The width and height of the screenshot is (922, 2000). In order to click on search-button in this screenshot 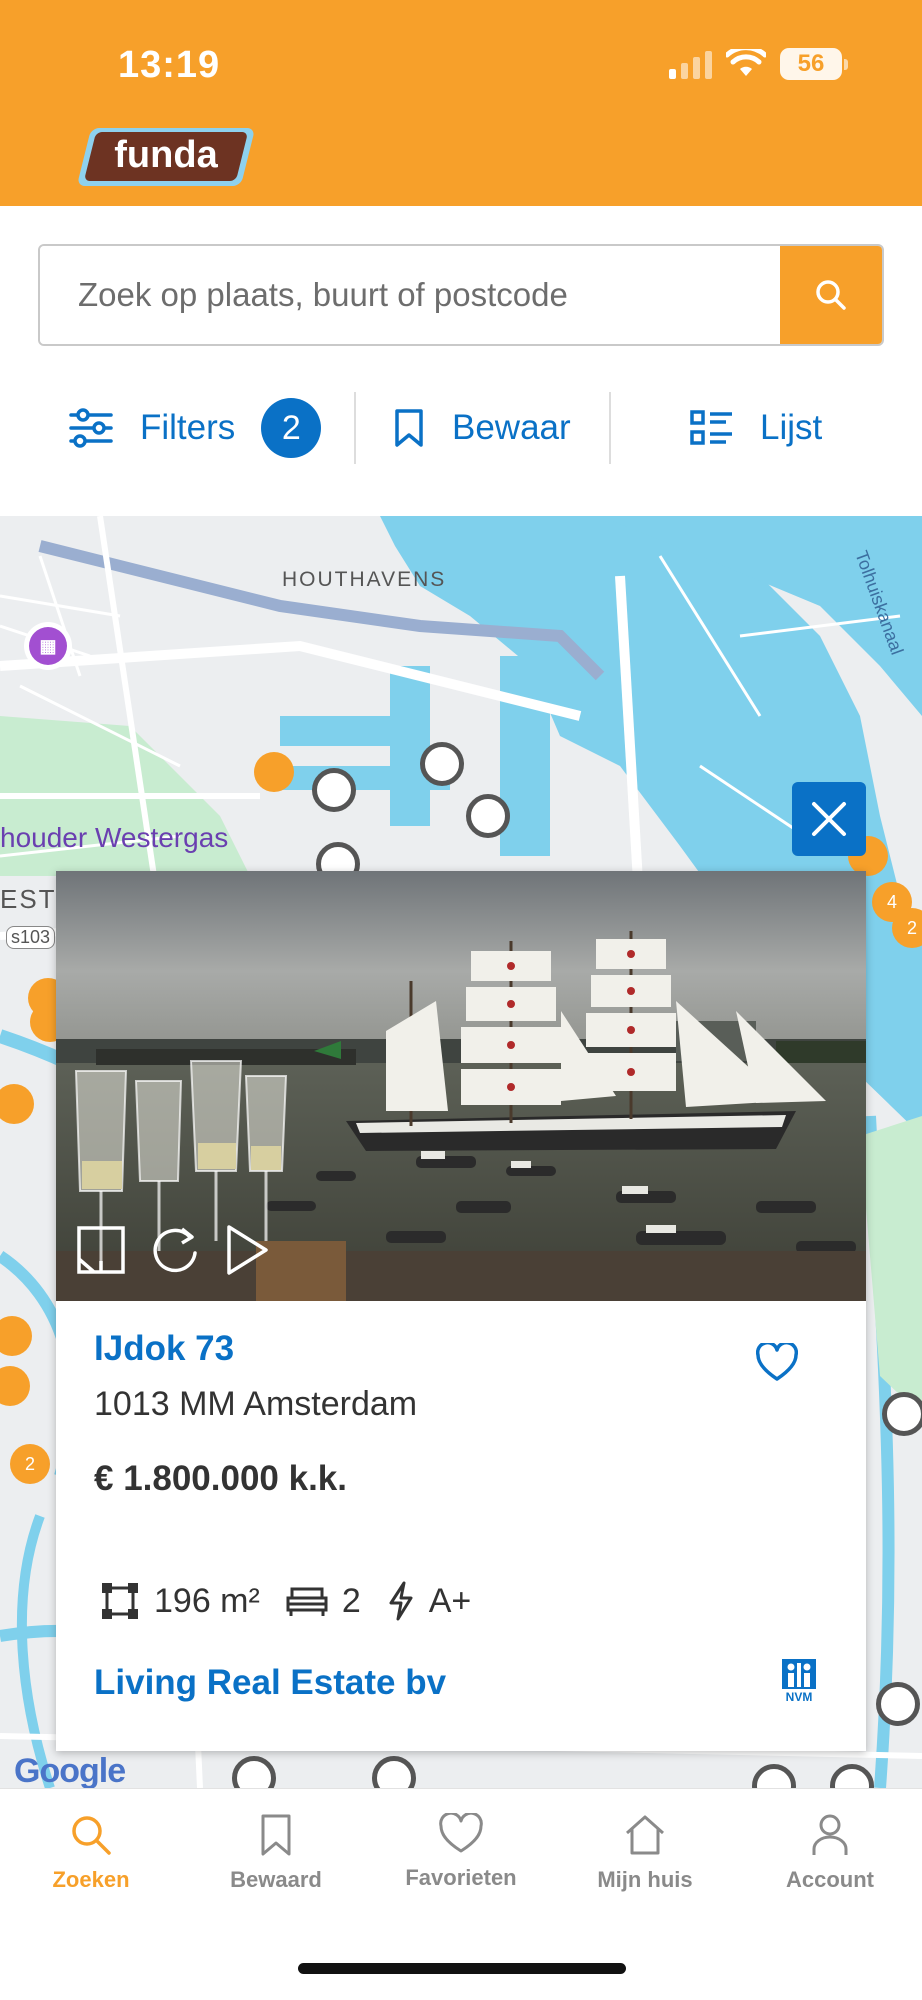, I will do `click(831, 295)`.